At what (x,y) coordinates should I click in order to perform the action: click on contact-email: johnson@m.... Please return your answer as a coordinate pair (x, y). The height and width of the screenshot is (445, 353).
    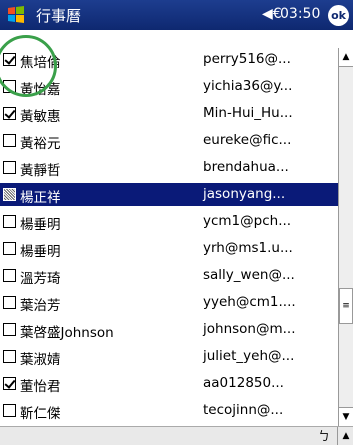
    Looking at the image, I should click on (249, 329).